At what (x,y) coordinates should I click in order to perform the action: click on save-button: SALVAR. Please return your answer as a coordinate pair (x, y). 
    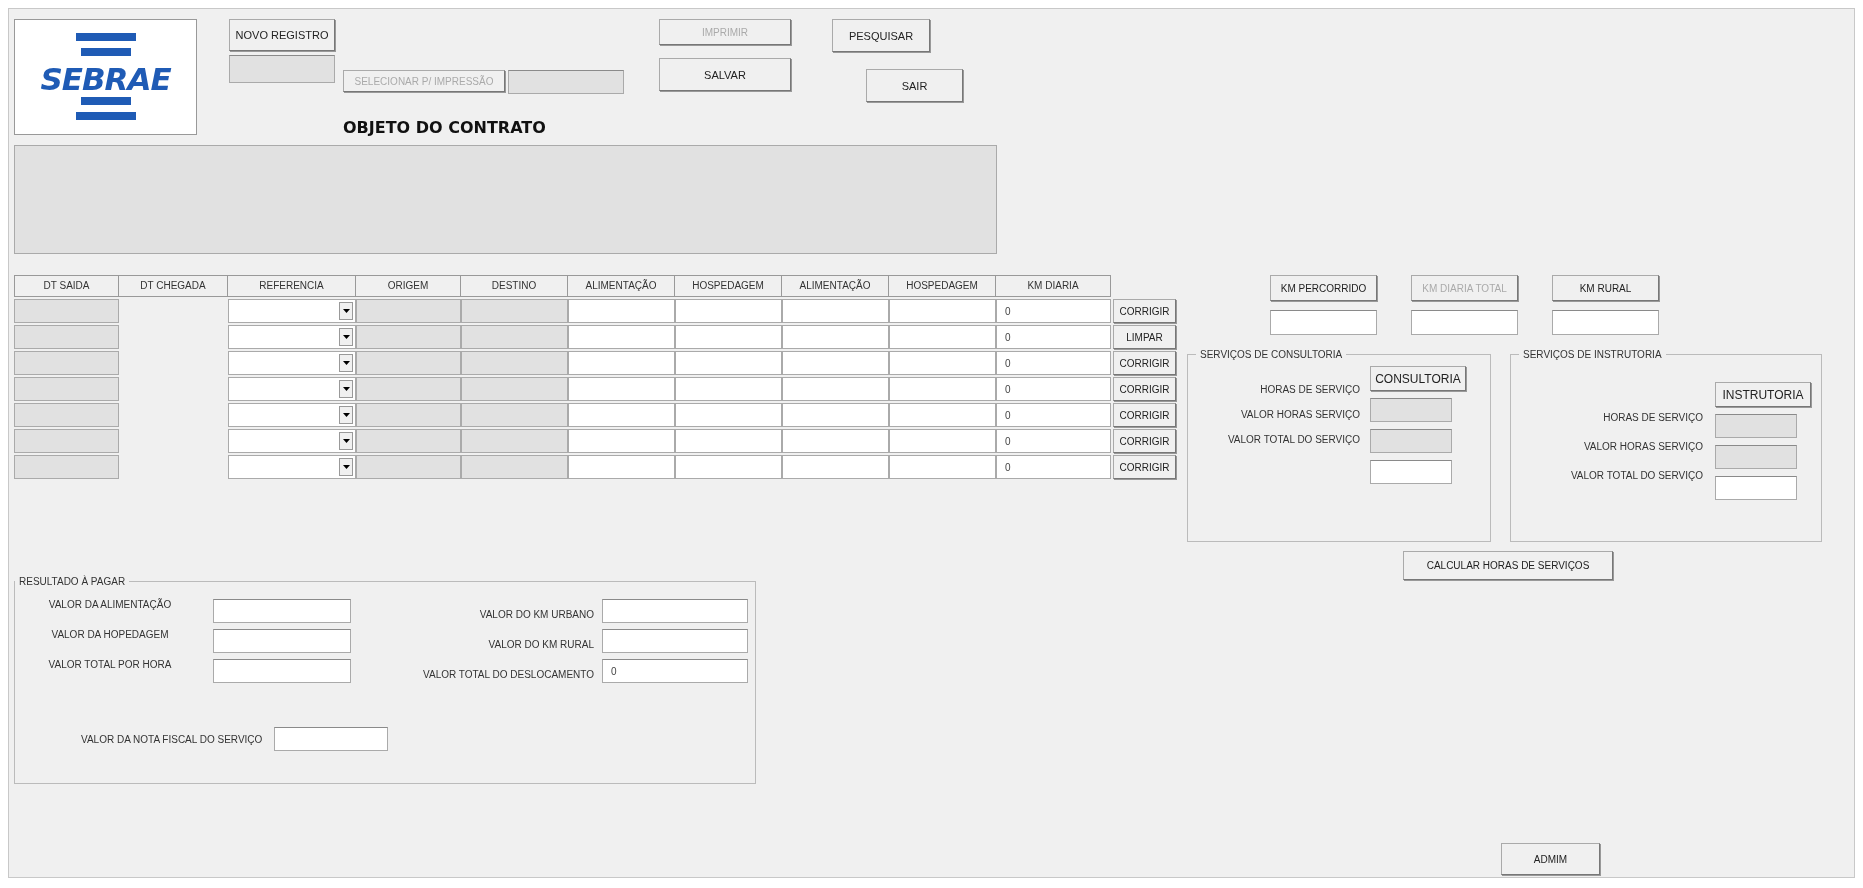
    Looking at the image, I should click on (725, 74).